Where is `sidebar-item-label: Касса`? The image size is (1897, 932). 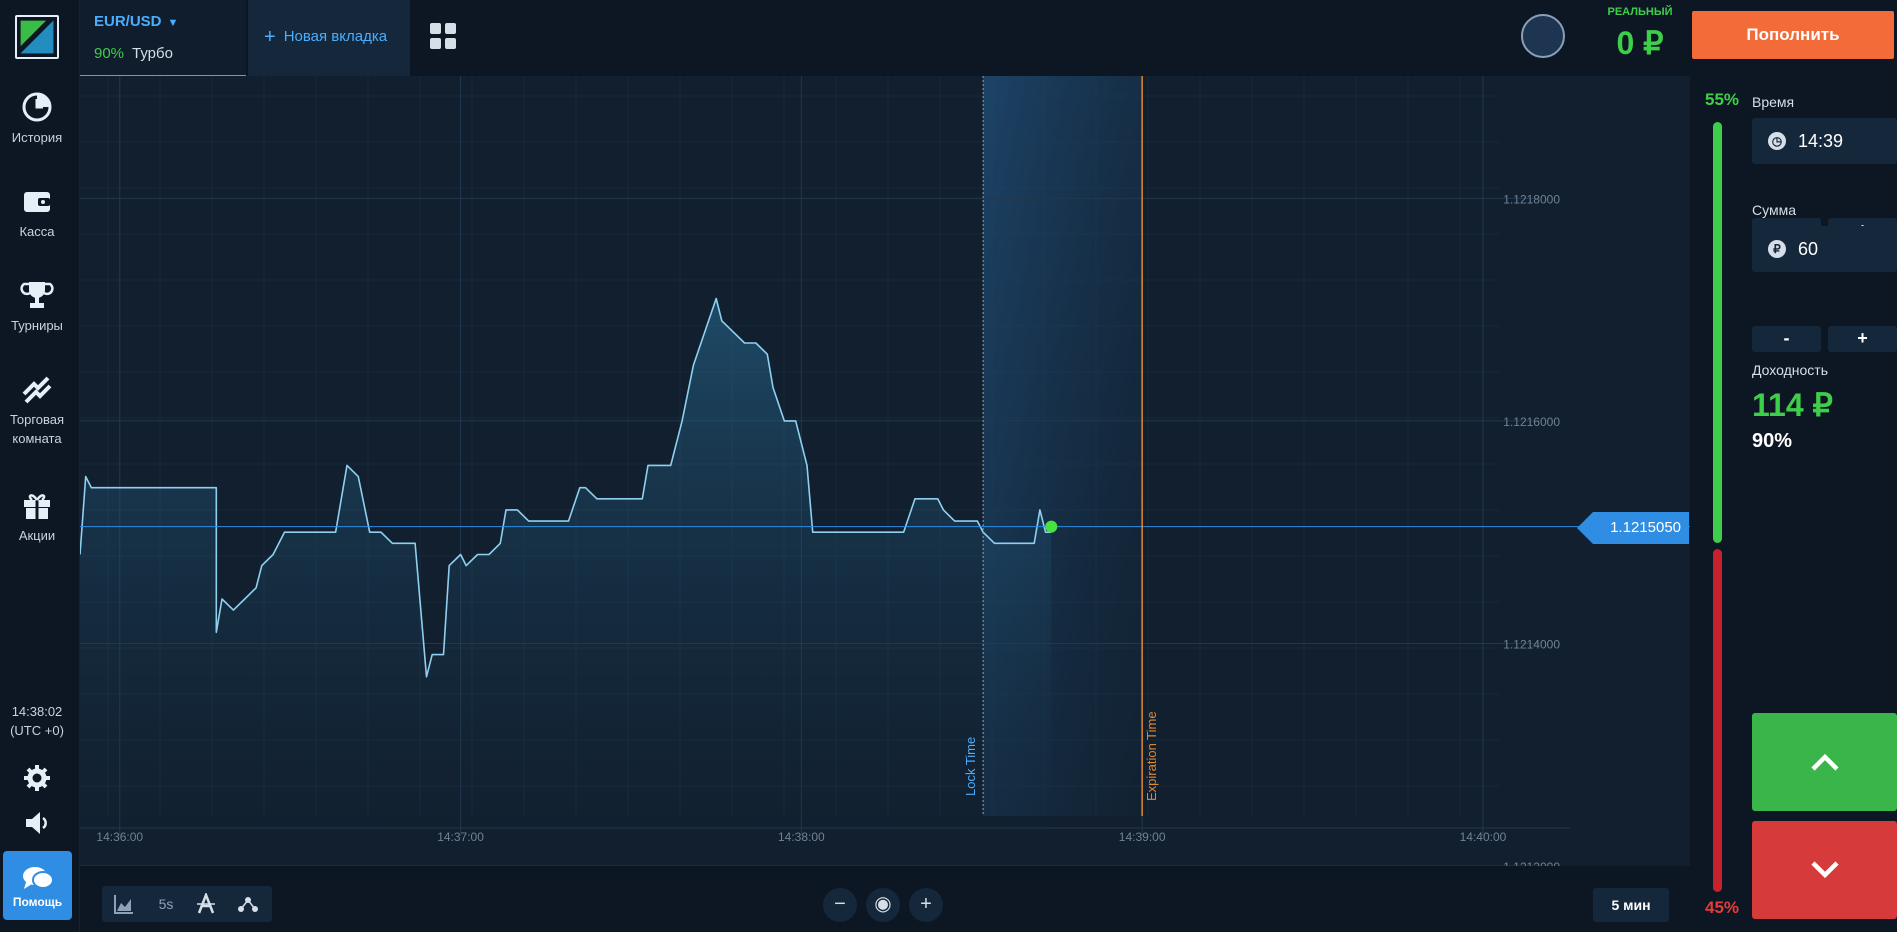 sidebar-item-label: Касса is located at coordinates (37, 231).